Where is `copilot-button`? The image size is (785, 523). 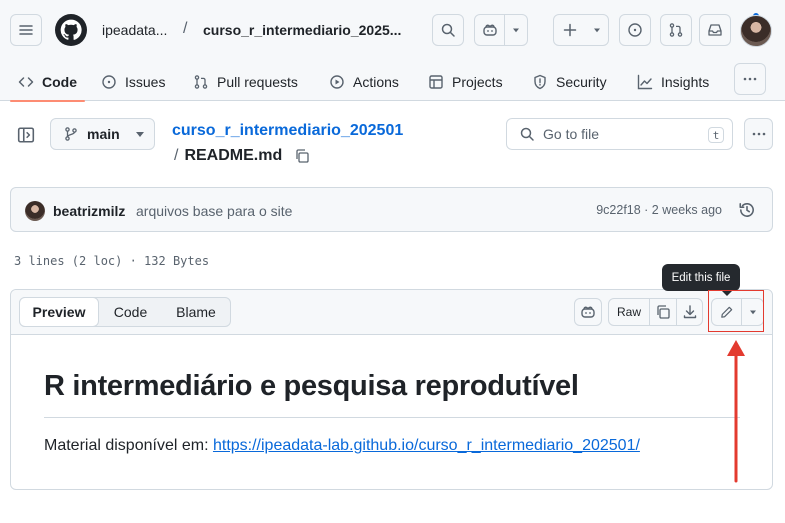
copilot-button is located at coordinates (489, 30).